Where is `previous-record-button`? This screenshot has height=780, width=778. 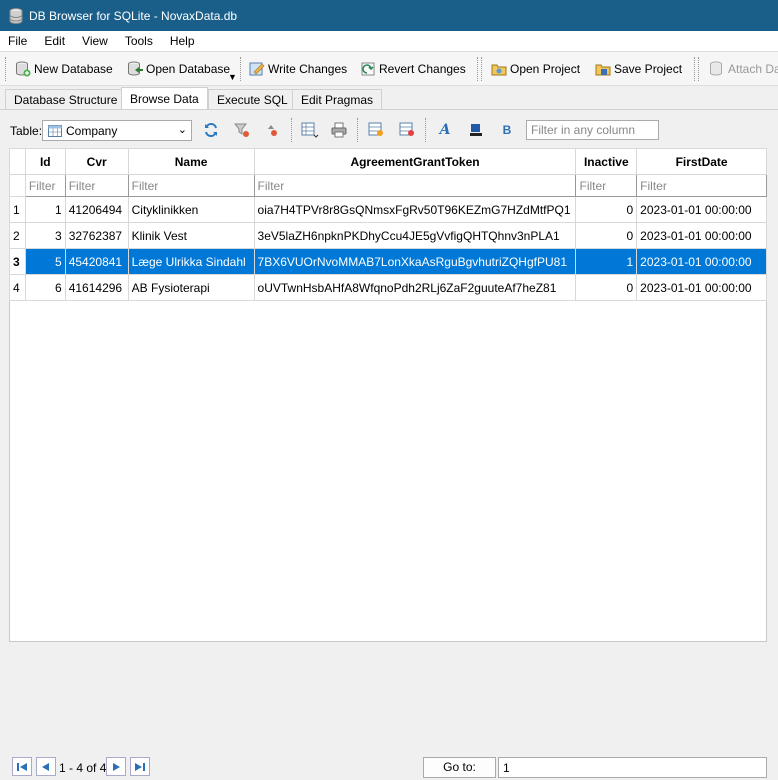
previous-record-button is located at coordinates (46, 766).